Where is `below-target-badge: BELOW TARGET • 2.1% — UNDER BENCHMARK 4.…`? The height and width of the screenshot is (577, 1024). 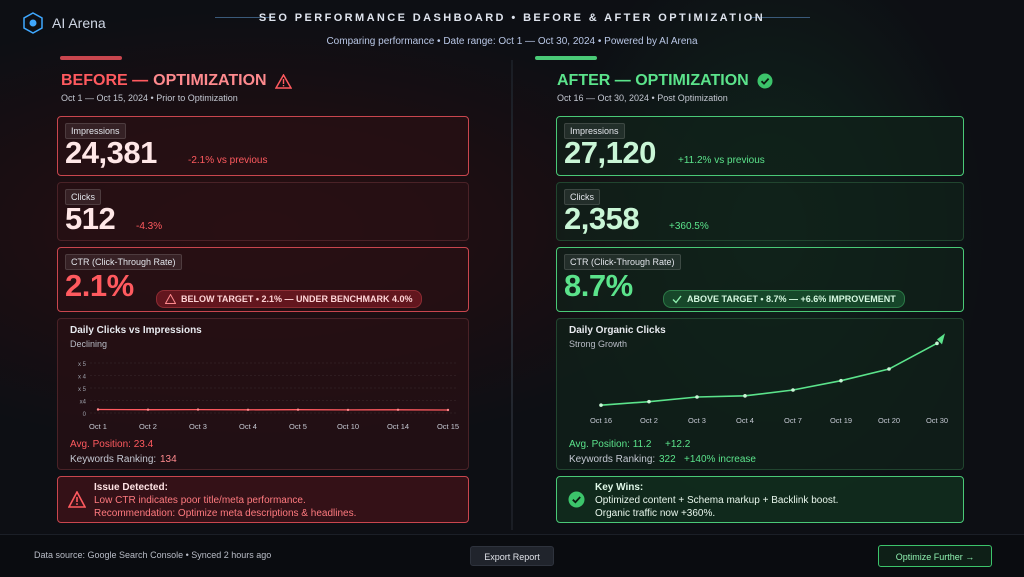 below-target-badge: BELOW TARGET • 2.1% — UNDER BENCHMARK 4.… is located at coordinates (289, 299).